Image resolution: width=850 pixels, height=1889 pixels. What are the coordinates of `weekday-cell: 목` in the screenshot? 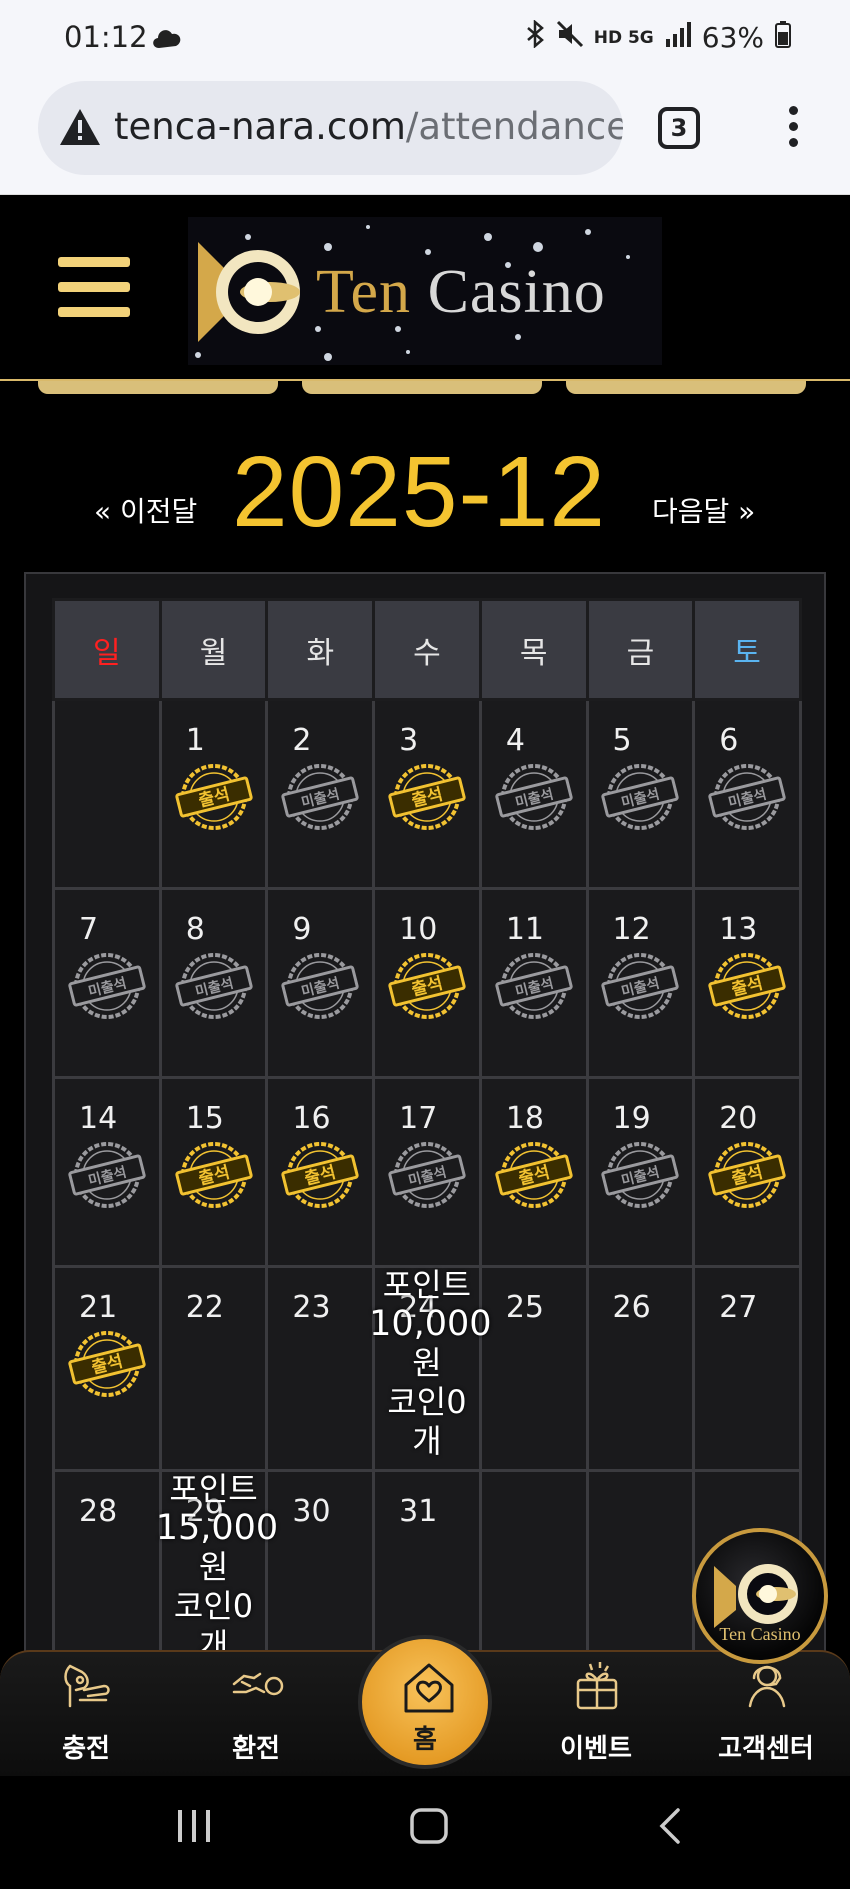 It's located at (533, 649).